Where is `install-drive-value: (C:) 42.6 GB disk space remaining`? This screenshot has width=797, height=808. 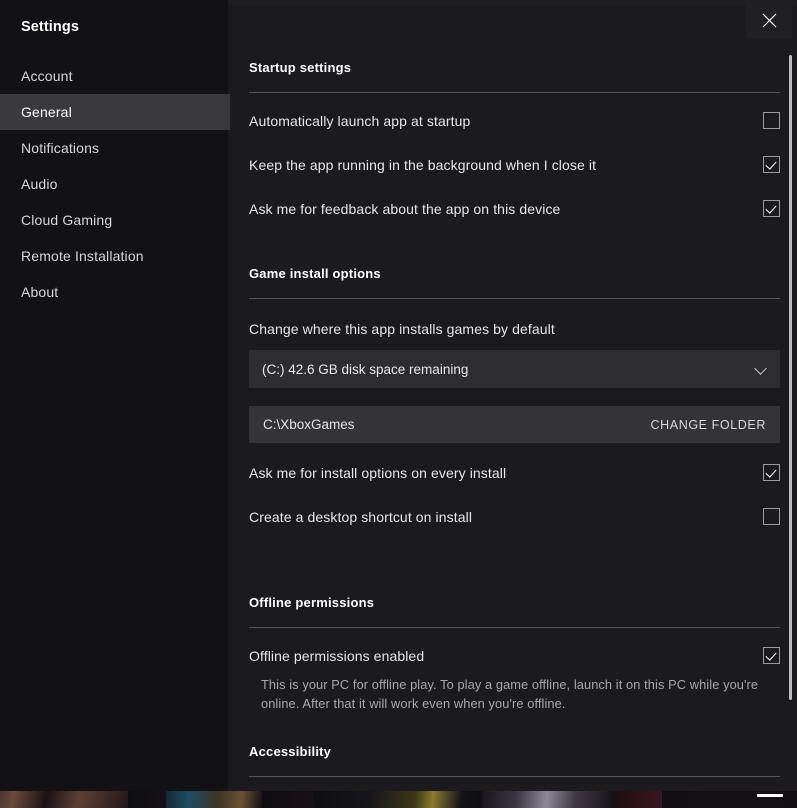
install-drive-value: (C:) 42.6 GB disk space remaining is located at coordinates (365, 369).